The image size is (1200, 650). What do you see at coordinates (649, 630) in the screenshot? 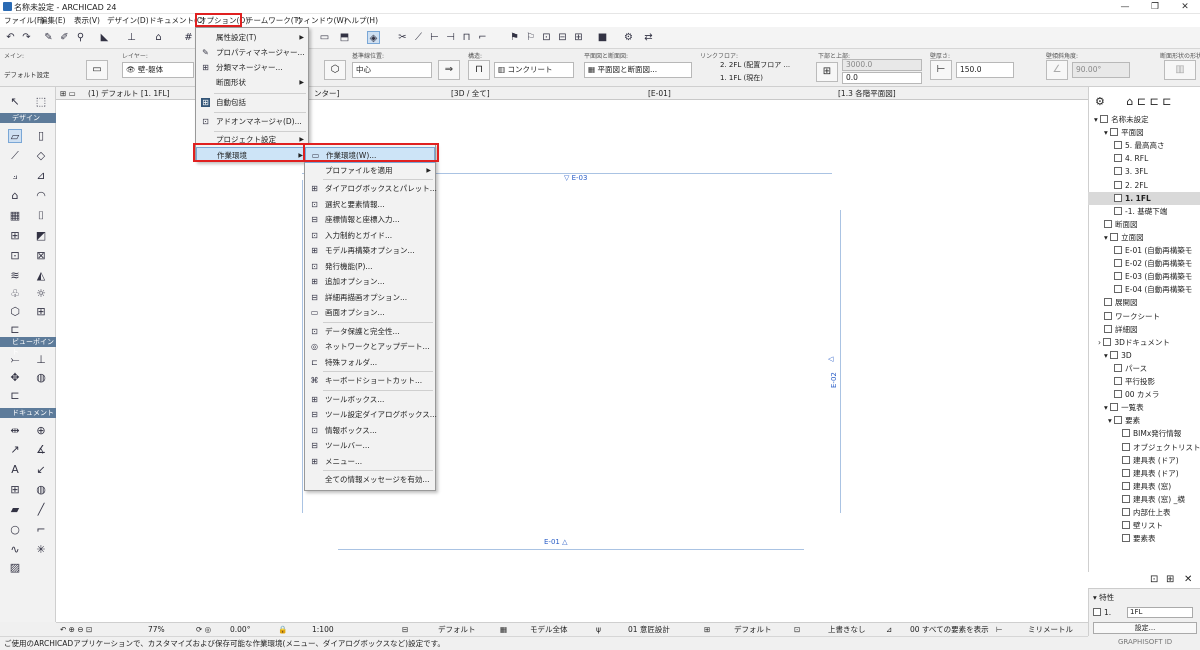
I see `pen-set-value: 01 意匠設計` at bounding box center [649, 630].